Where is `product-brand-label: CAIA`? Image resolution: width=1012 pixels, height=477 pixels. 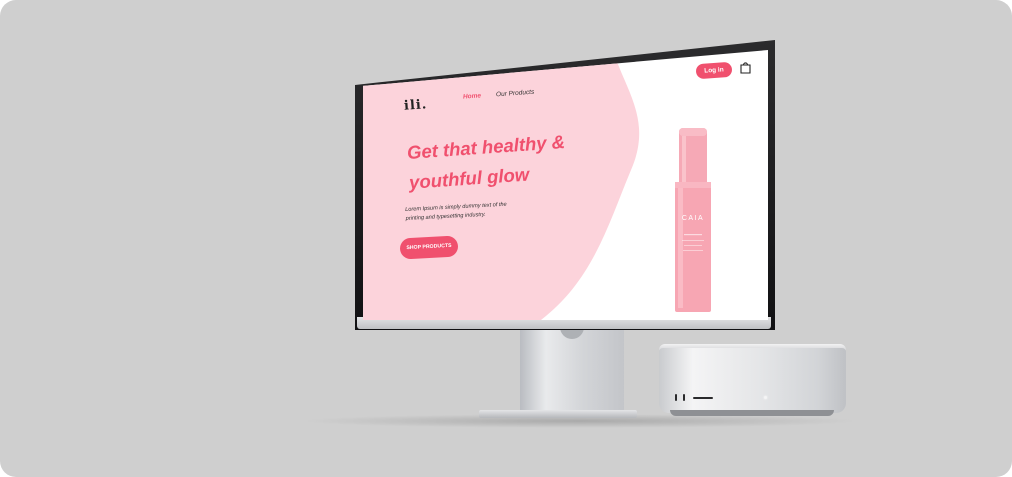 product-brand-label: CAIA is located at coordinates (693, 218).